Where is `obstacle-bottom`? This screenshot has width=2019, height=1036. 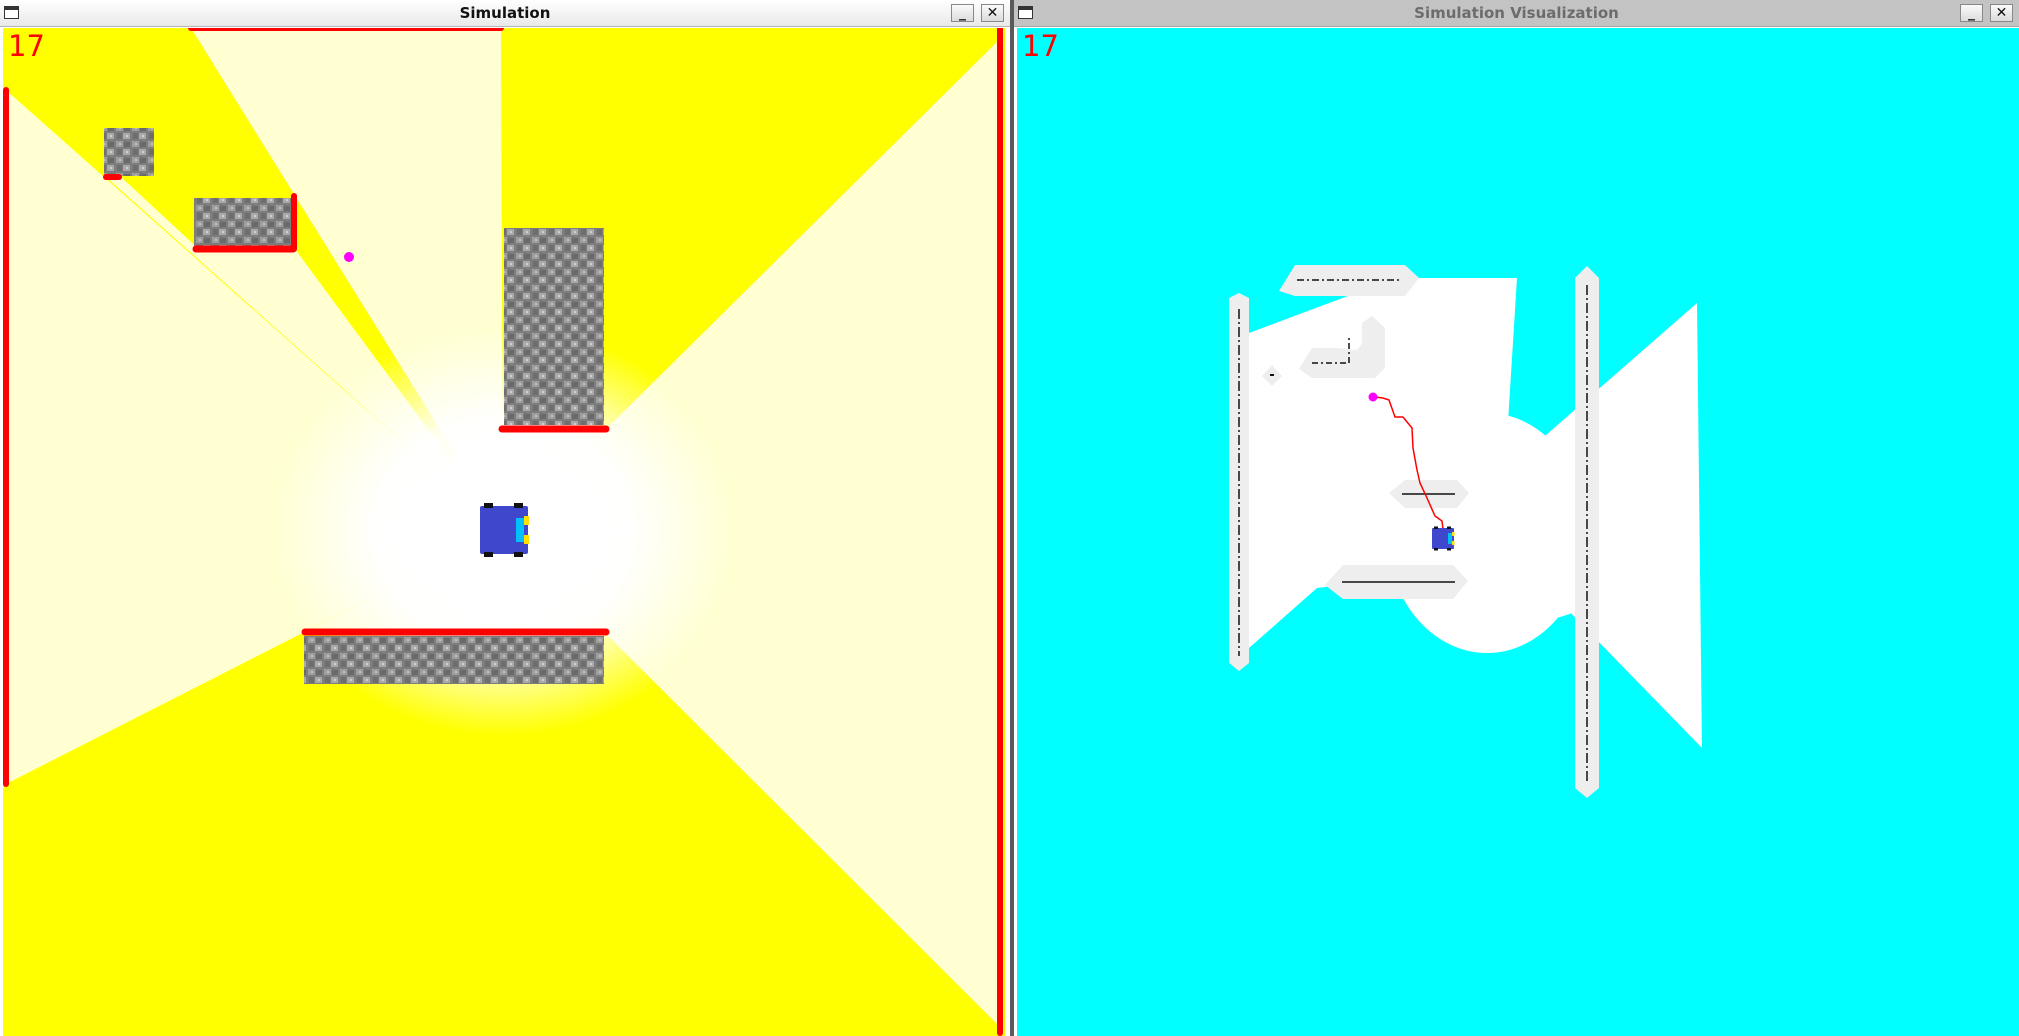
obstacle-bottom is located at coordinates (454, 660).